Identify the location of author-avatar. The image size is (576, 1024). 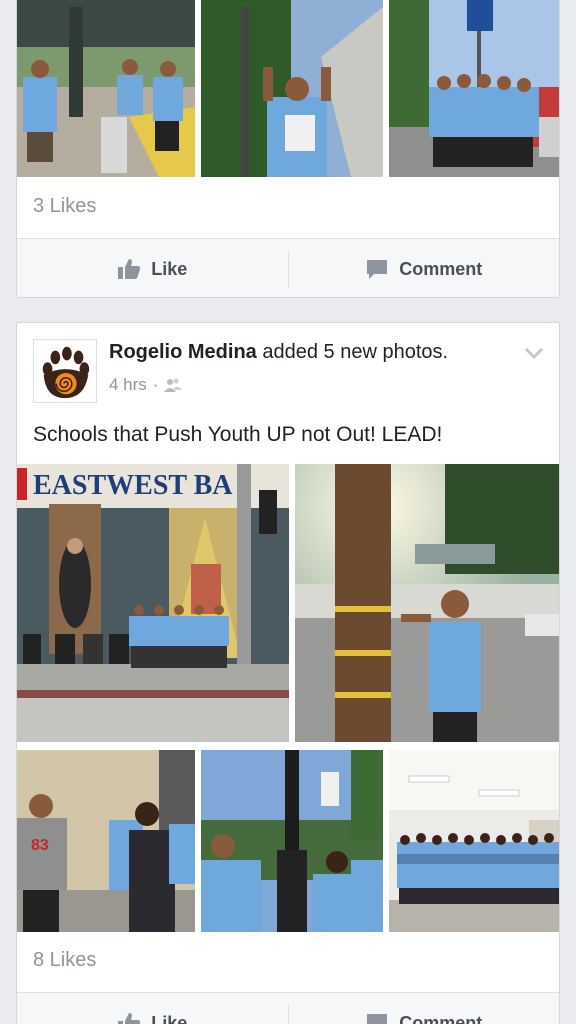
(65, 371).